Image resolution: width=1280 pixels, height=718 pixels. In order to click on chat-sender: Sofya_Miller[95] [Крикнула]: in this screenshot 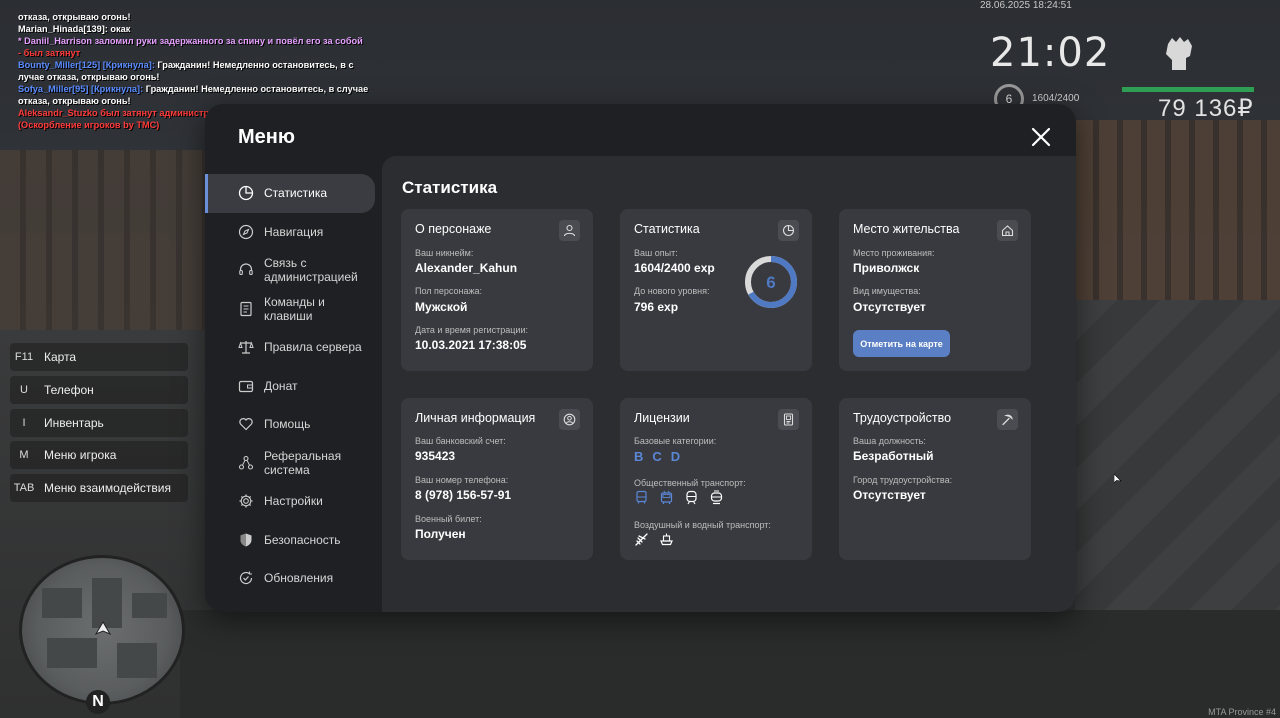, I will do `click(81, 89)`.